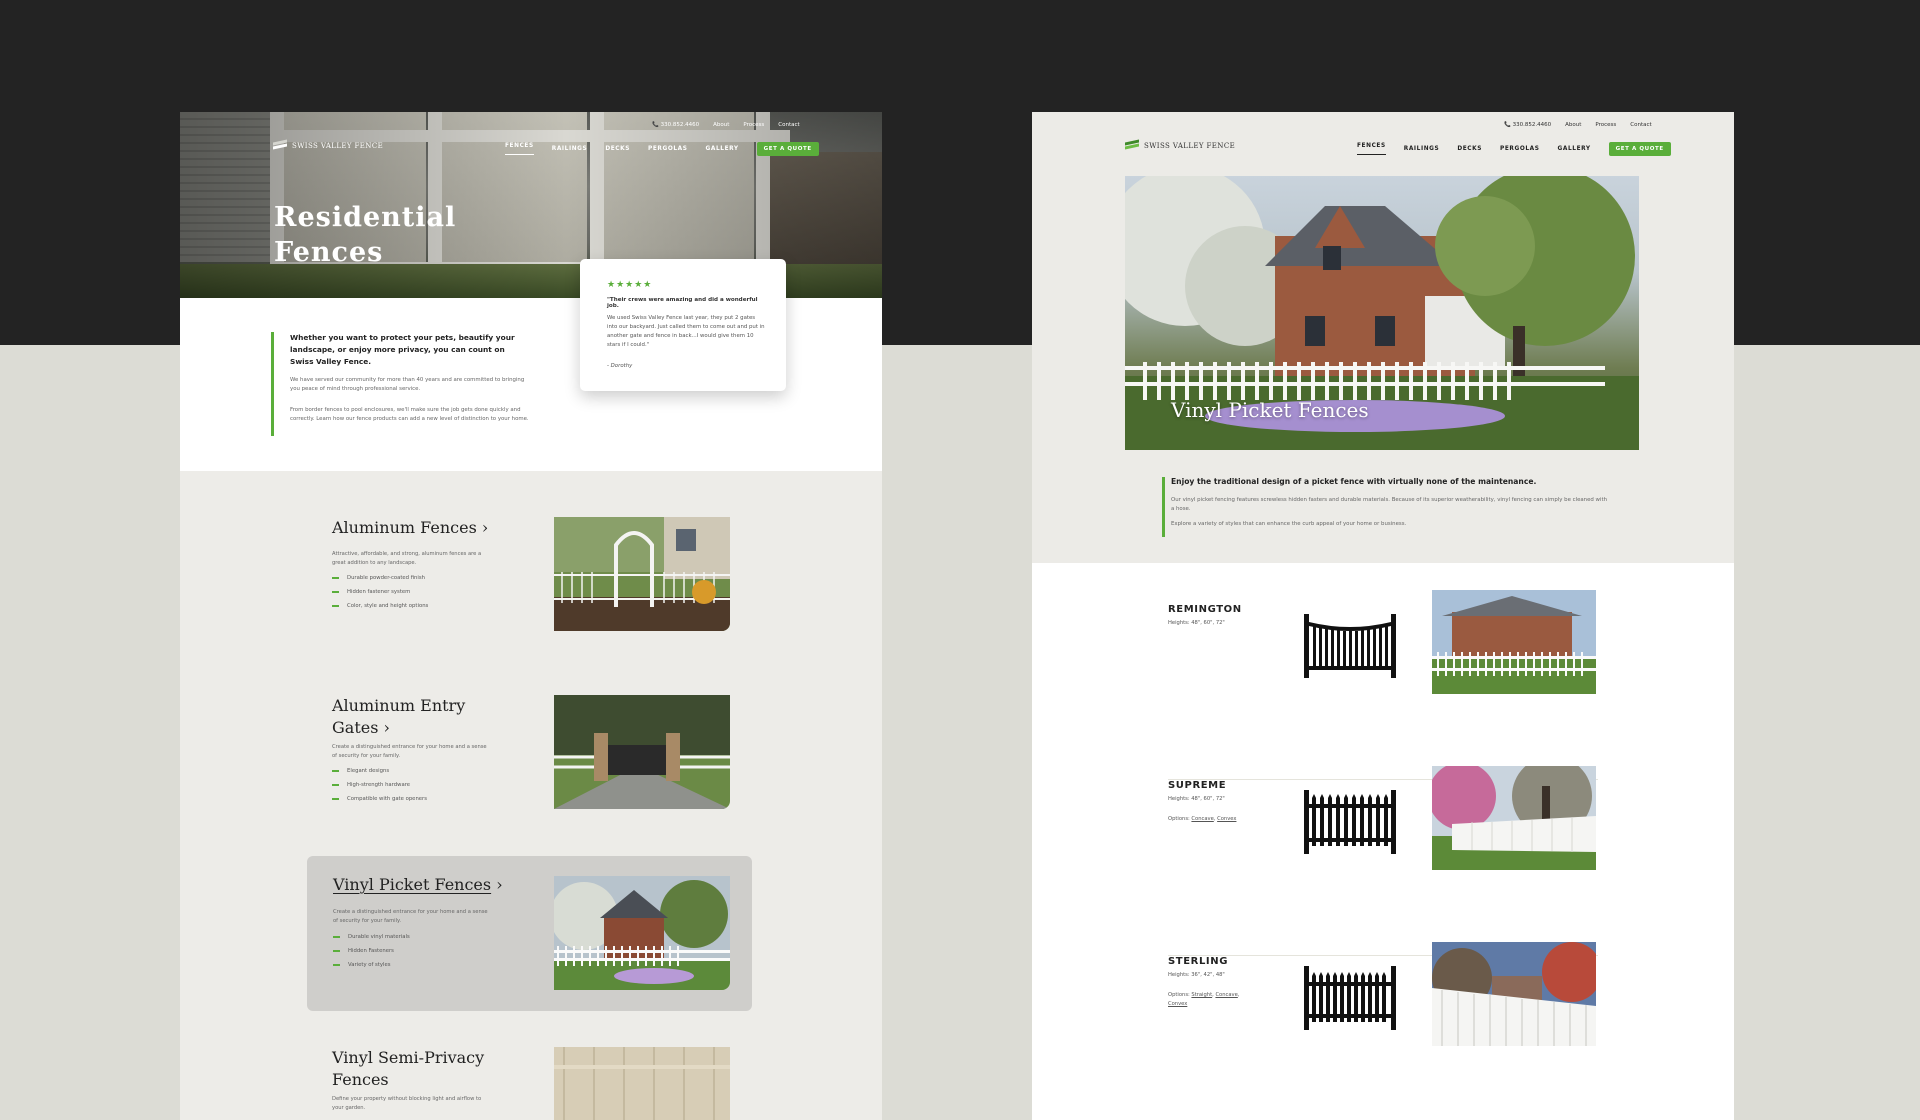 The width and height of the screenshot is (1920, 1120). Describe the element at coordinates (1204, 999) in the screenshot. I see `style-options: Options: Straight, Concave, Convex` at that location.